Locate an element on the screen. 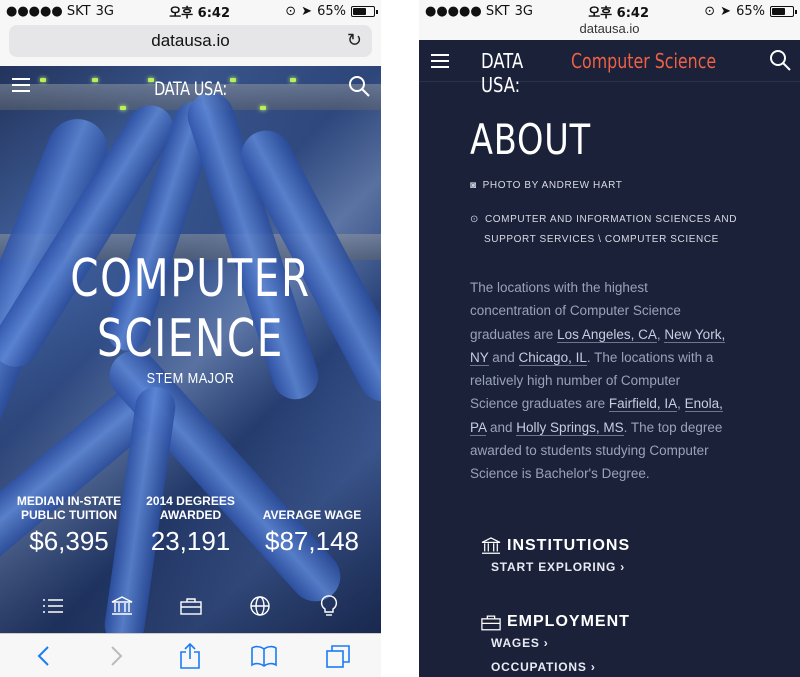  compact-address-bar: datausa.io is located at coordinates (609, 31).